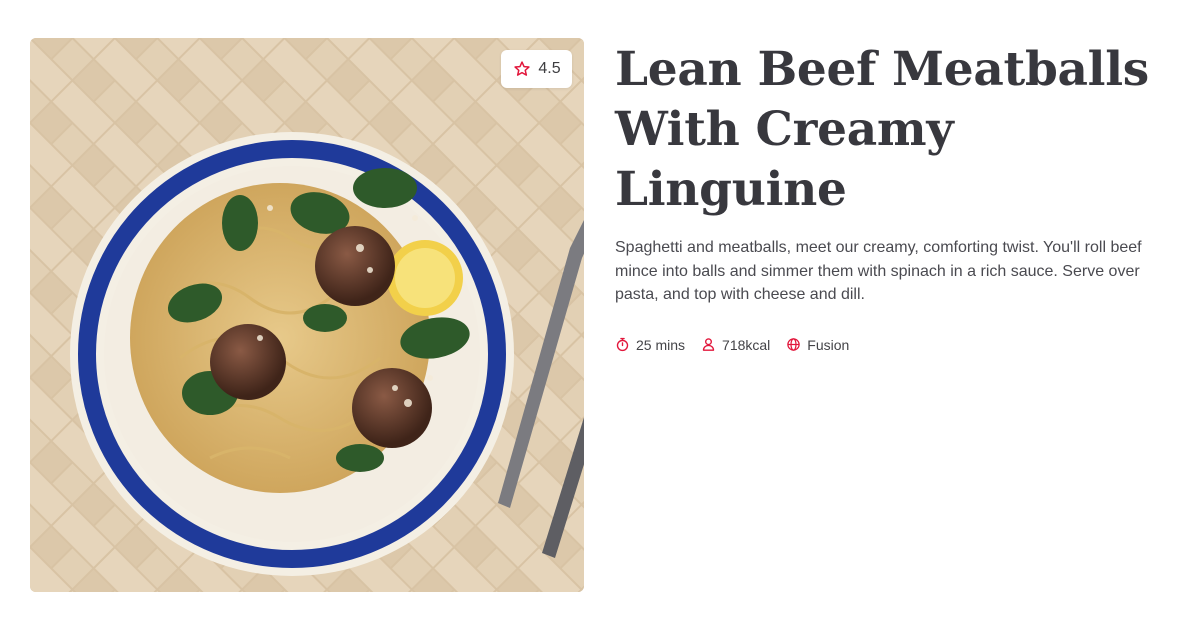 The image size is (1200, 630). I want to click on meta-calories: 718kcal, so click(735, 345).